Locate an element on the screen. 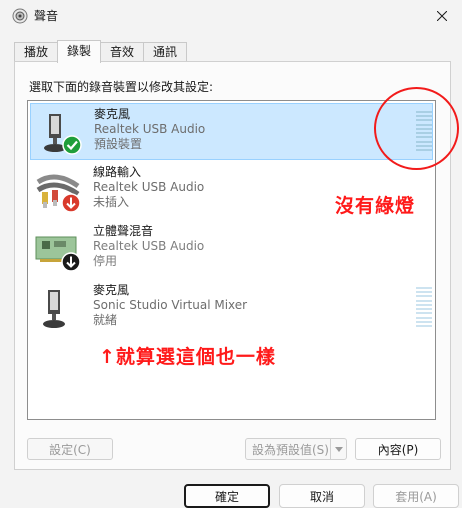  device-name: 線路輸入 is located at coordinates (117, 172).